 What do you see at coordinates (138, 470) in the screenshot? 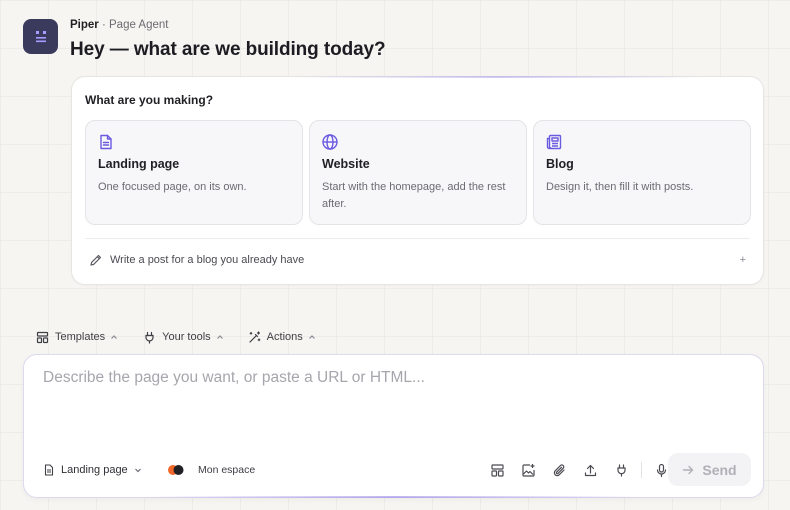
I see `chevron-down-icon` at bounding box center [138, 470].